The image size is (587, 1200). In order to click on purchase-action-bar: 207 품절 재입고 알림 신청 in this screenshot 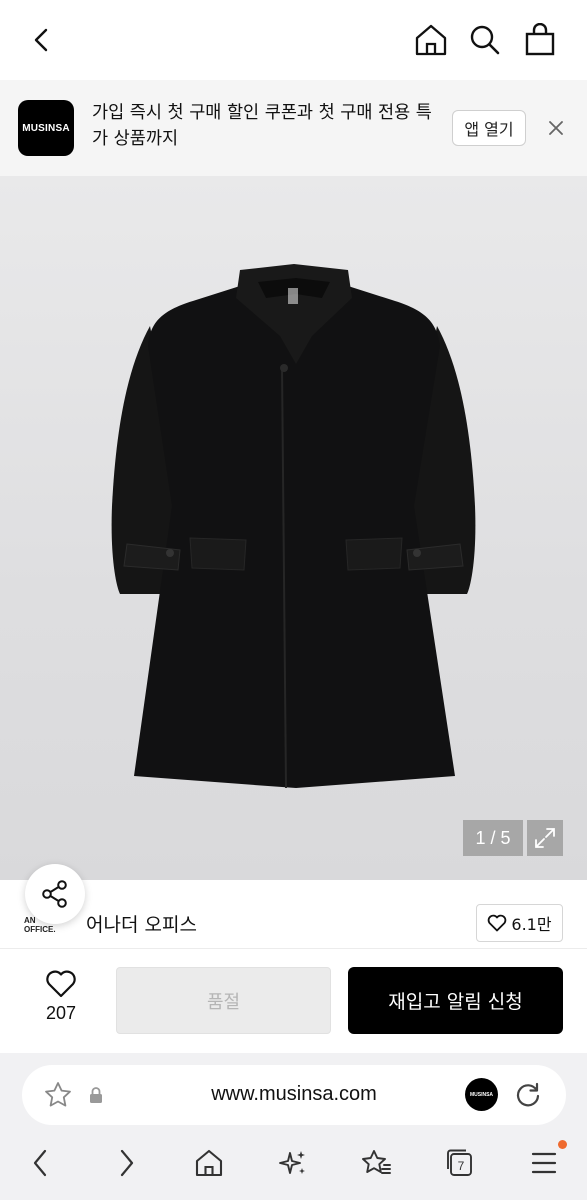, I will do `click(293, 1001)`.